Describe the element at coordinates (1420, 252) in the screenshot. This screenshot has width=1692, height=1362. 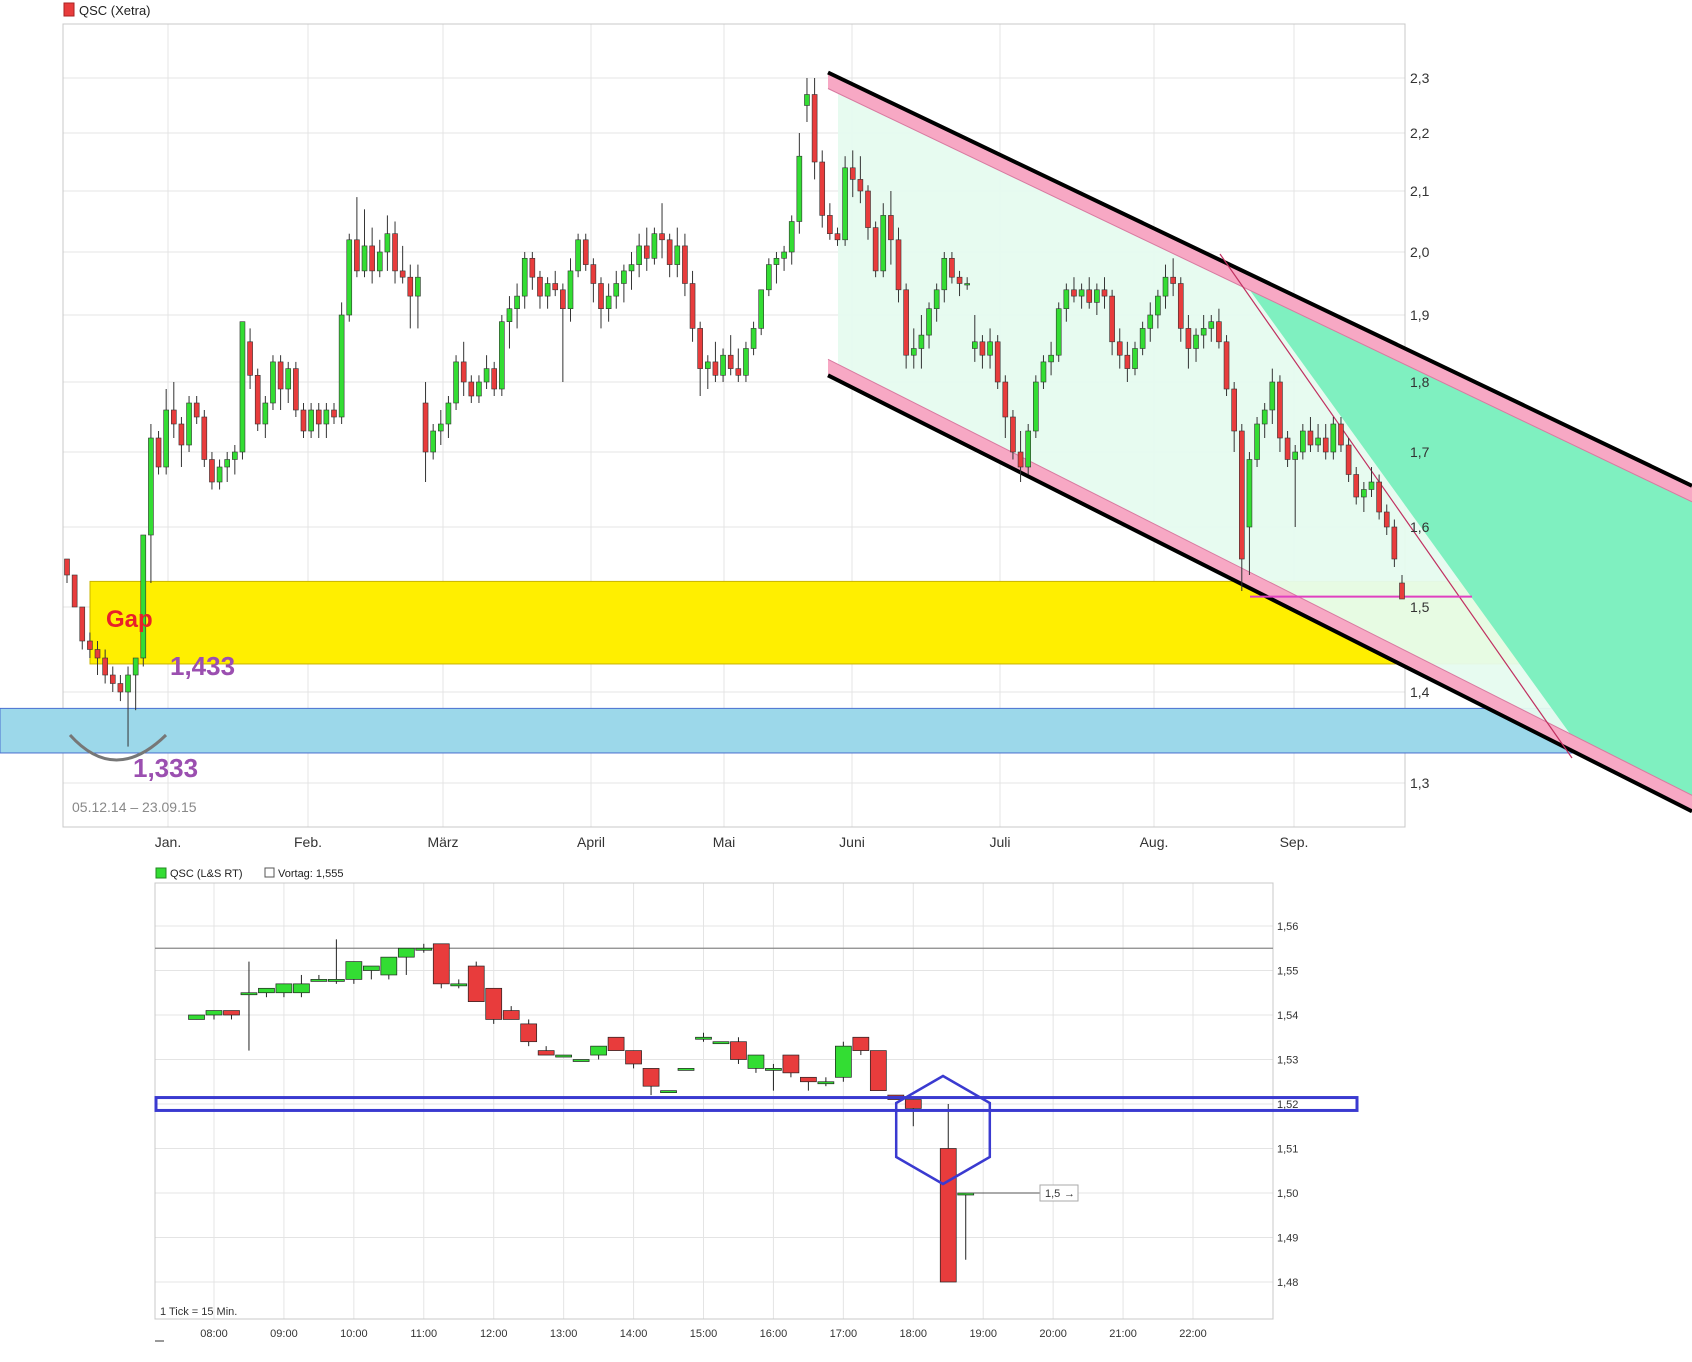
I see `main-y-tick-label: 2,0` at that location.